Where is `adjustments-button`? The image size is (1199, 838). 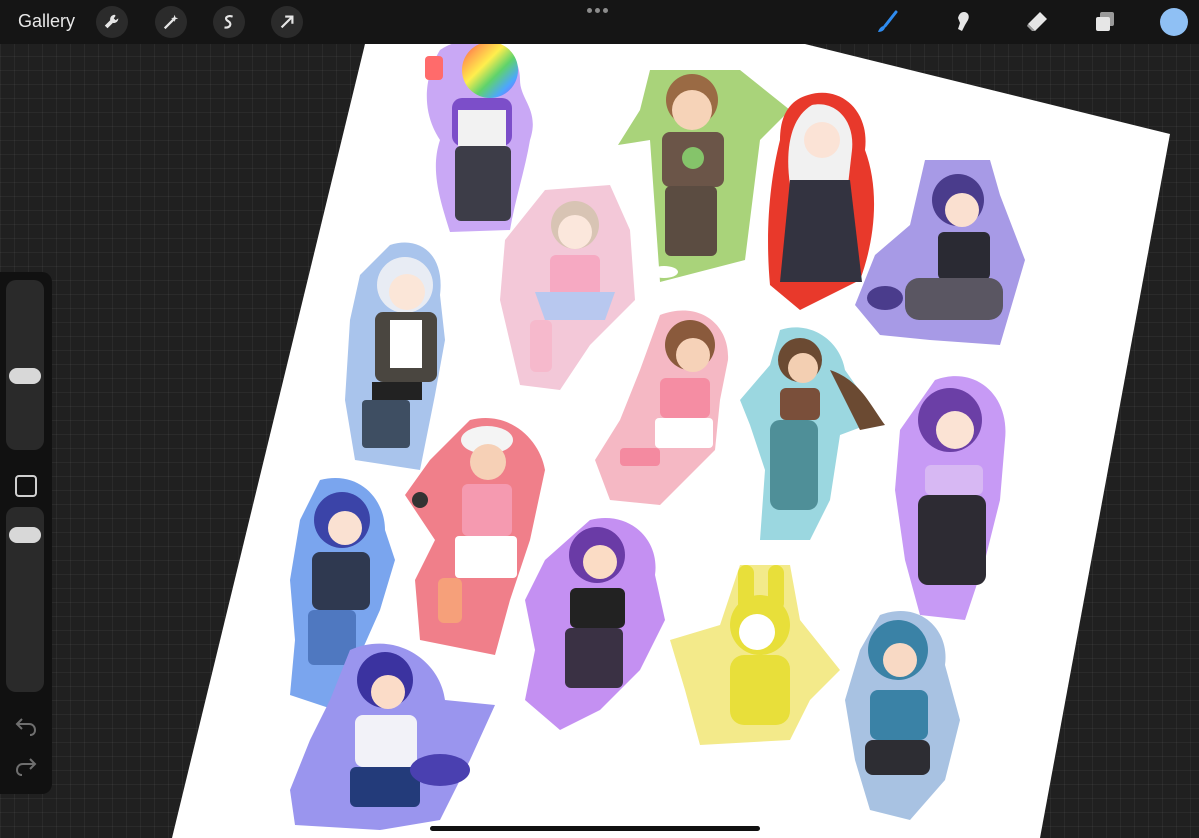 adjustments-button is located at coordinates (171, 22).